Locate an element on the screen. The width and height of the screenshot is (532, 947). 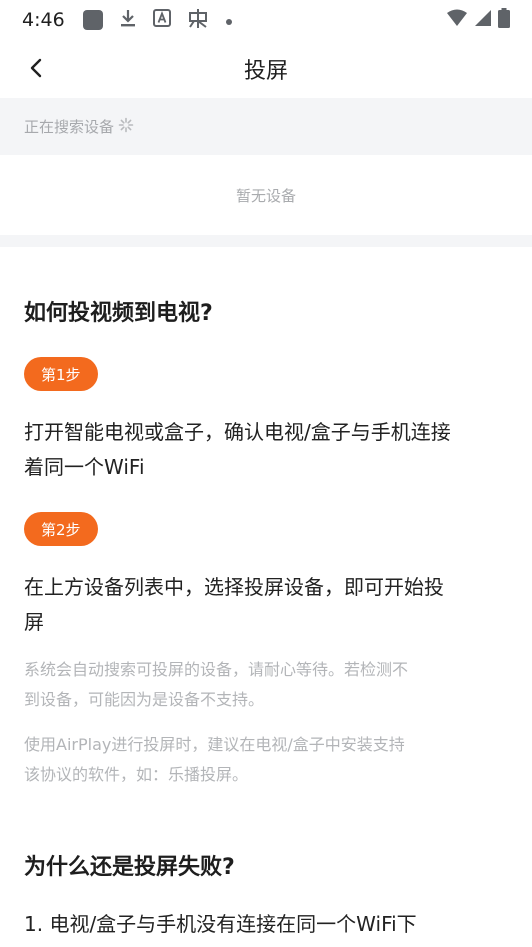
nav-bar: 投屏 is located at coordinates (266, 69).